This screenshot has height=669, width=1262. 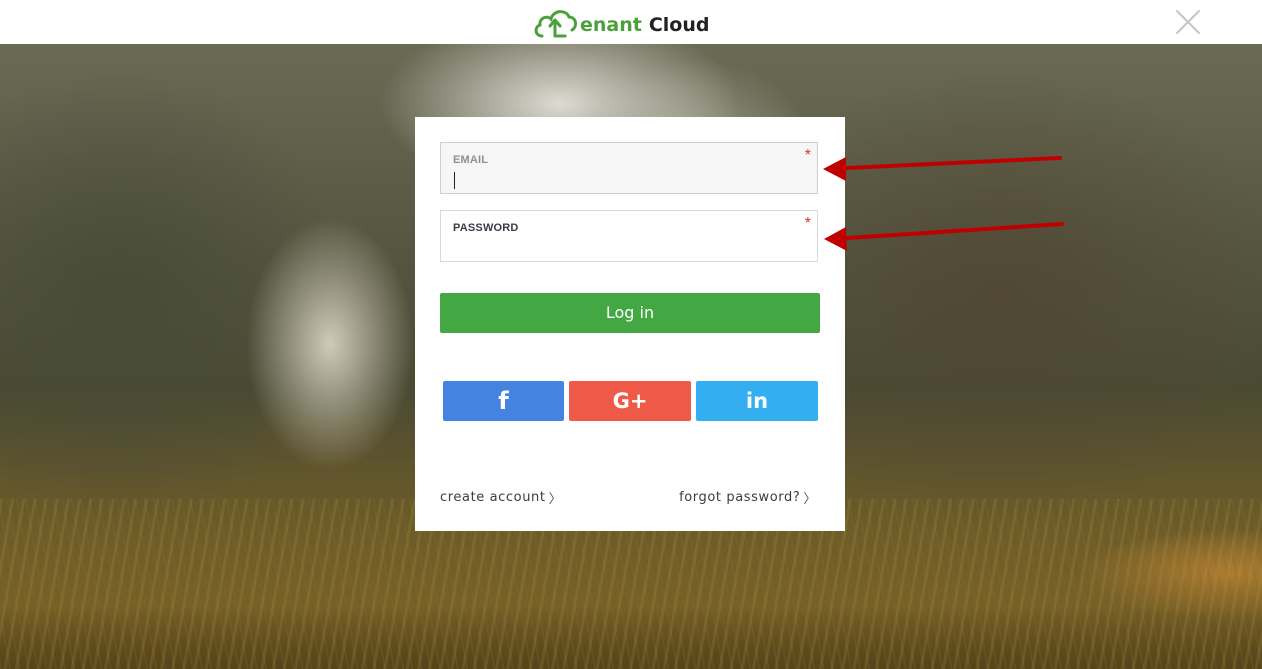 I want to click on close-icon, so click(x=1188, y=22).